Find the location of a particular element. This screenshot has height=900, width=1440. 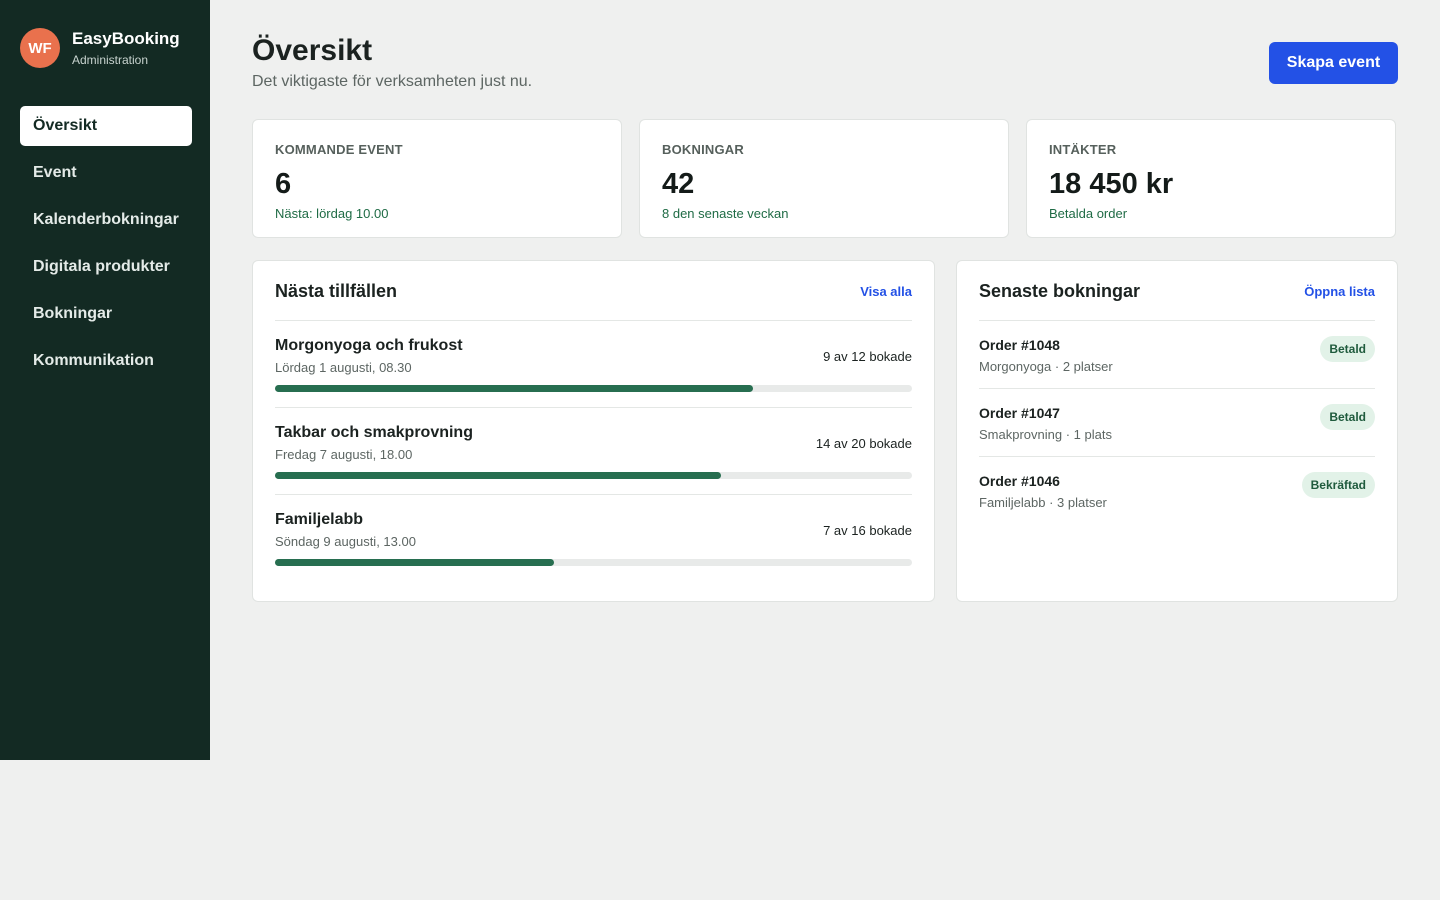

status-badge: Bekräftad is located at coordinates (1338, 485).